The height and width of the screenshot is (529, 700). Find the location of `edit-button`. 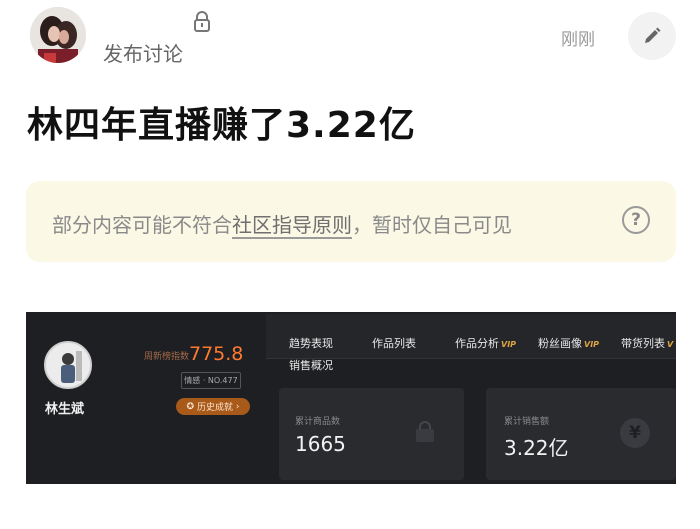

edit-button is located at coordinates (652, 36).